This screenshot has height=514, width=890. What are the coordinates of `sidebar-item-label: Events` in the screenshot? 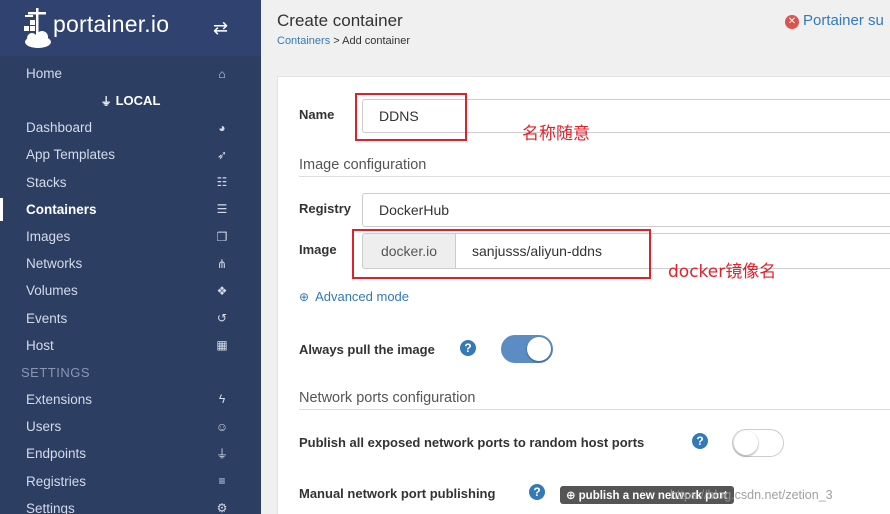 It's located at (47, 318).